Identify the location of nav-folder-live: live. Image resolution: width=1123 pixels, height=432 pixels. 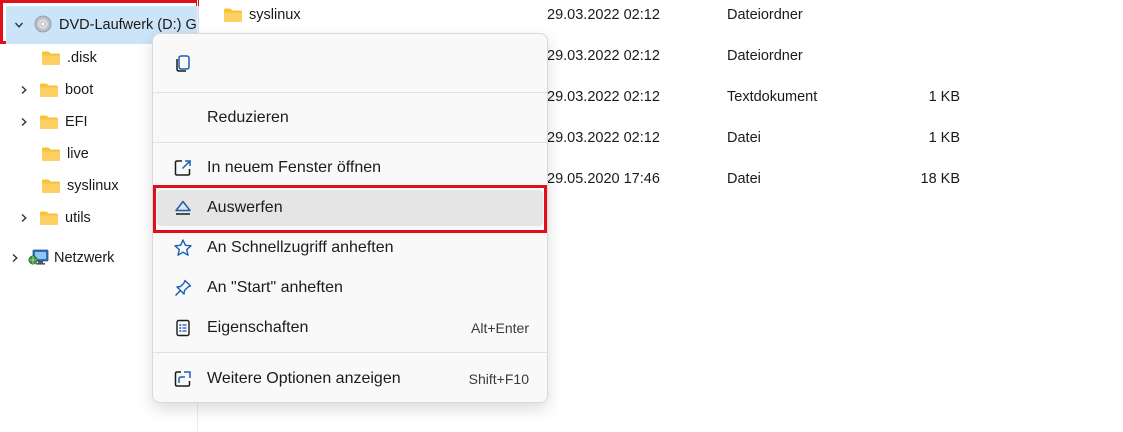
(52, 154).